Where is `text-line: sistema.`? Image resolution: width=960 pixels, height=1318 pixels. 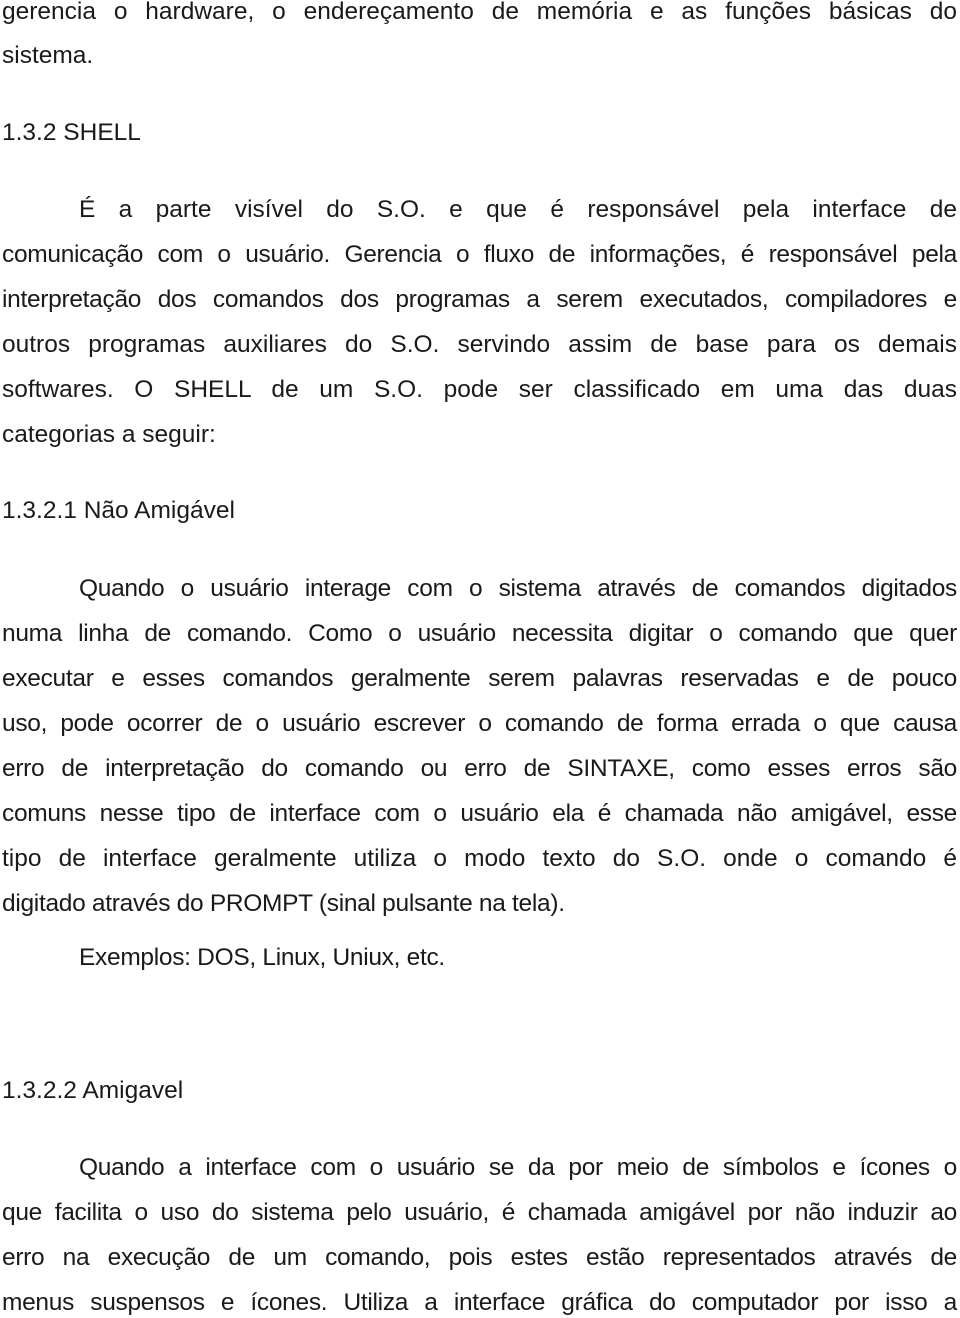 text-line: sistema. is located at coordinates (48, 55).